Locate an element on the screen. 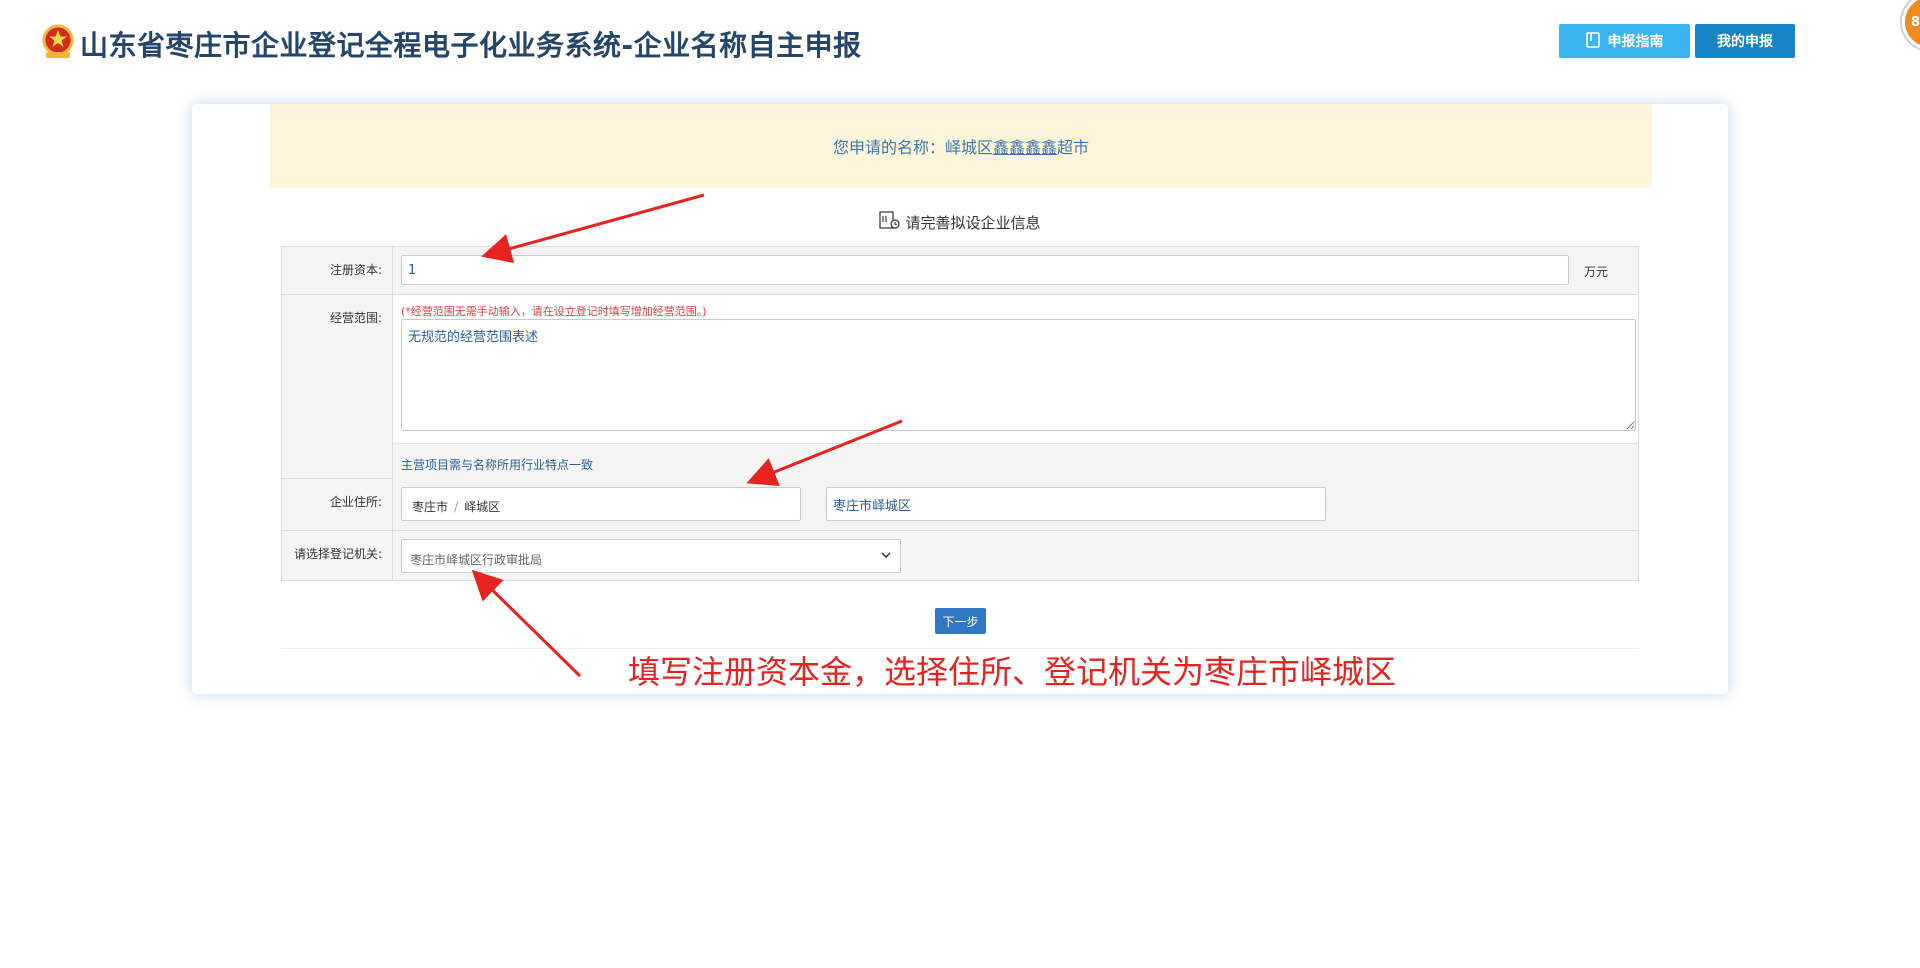 This screenshot has height=968, width=1920. next-step-button: 下一步 is located at coordinates (960, 621).